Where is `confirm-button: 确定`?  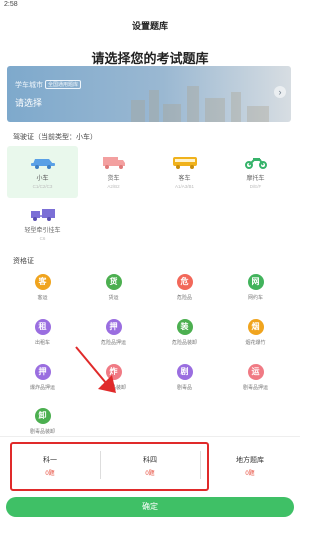
confirm-button: 确定 is located at coordinates (150, 507).